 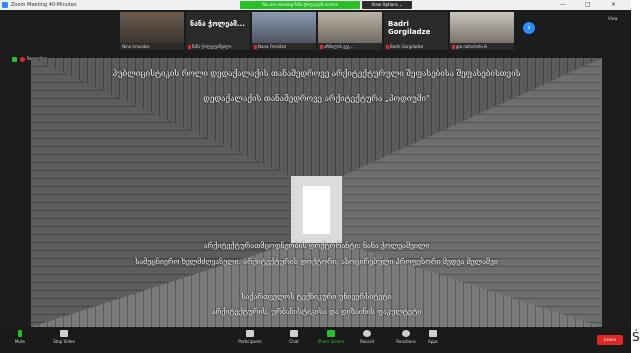 I want to click on slide-university-line: საქართველოს ტექნიკური უნივერსიტეტი, so click(x=316, y=297).